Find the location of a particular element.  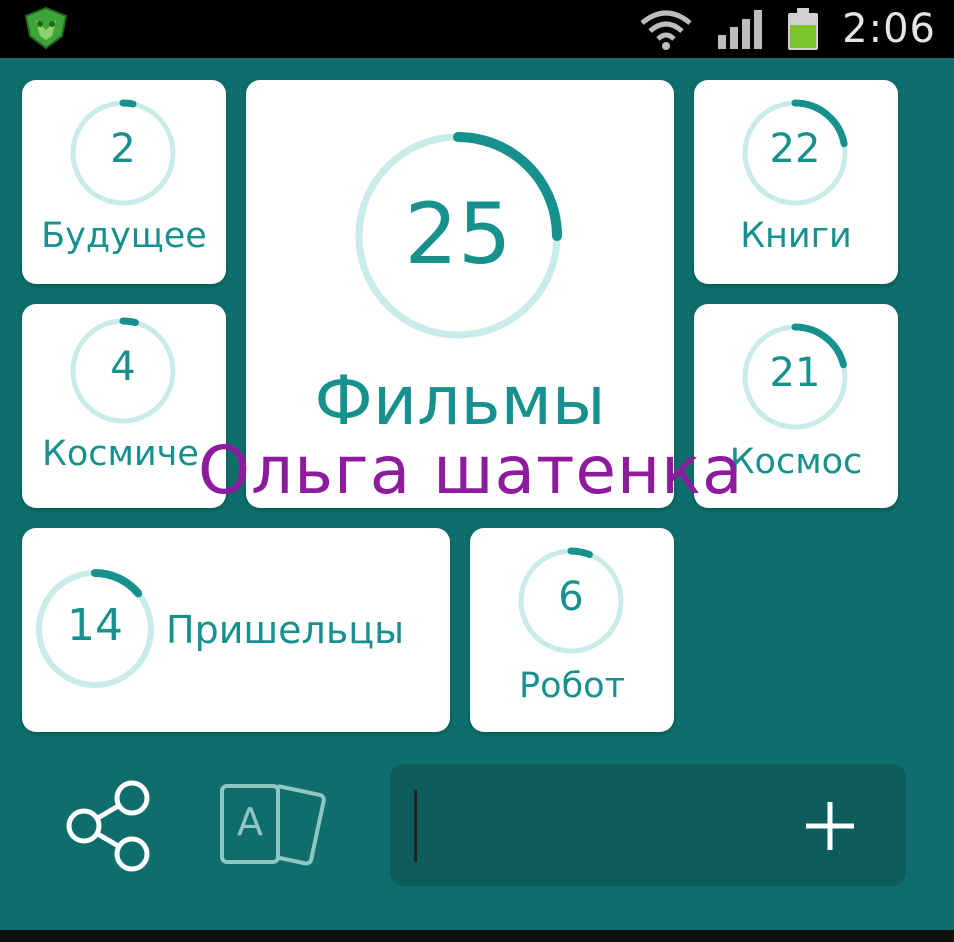

tile-prishelcy: 14 Пришельцы is located at coordinates (236, 630).